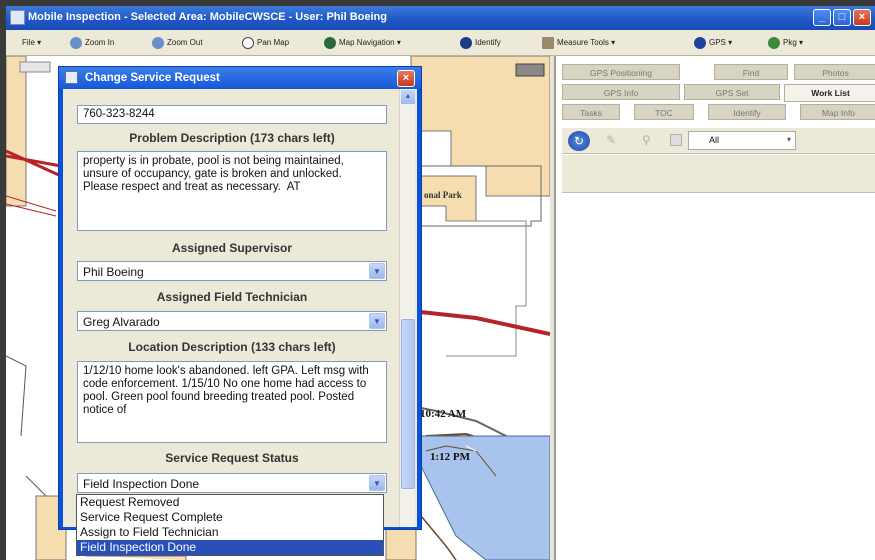  I want to click on zoom-icon: ⚲, so click(651, 141).